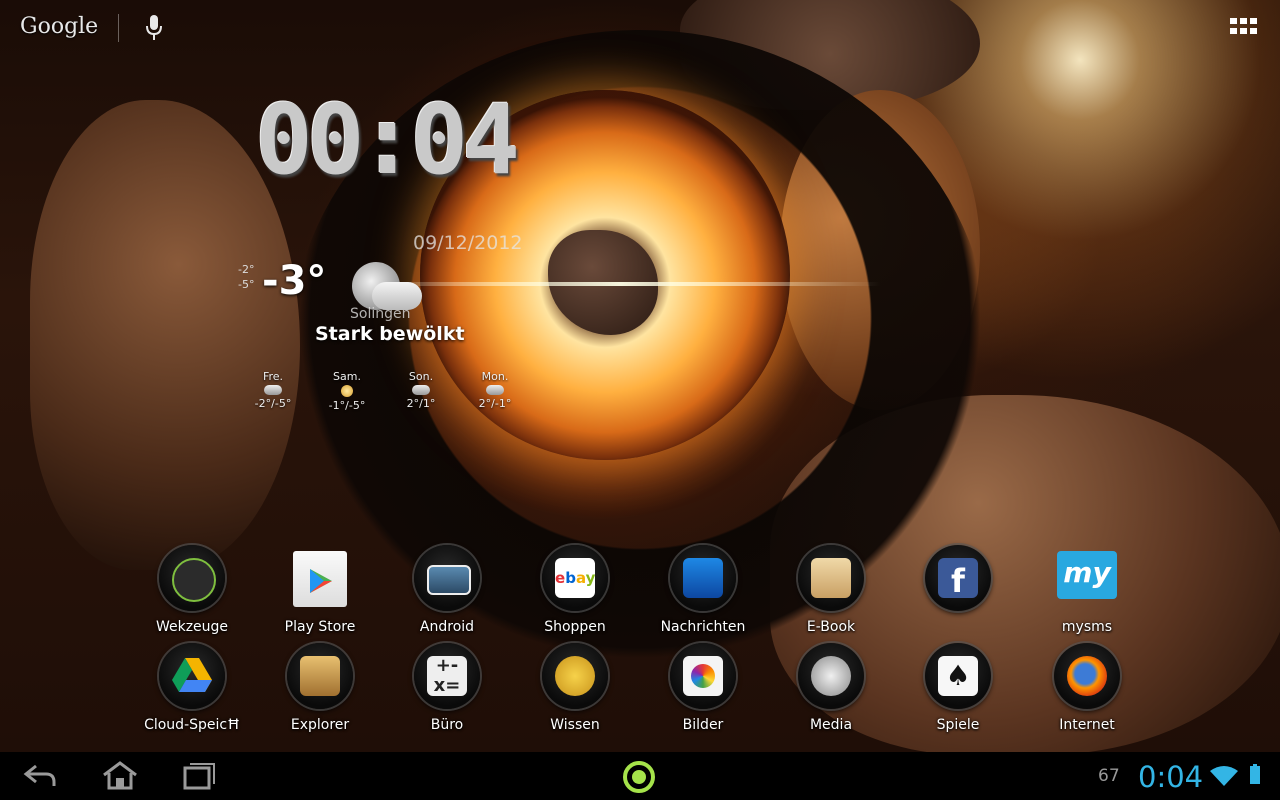 Image resolution: width=1280 pixels, height=800 pixels. I want to click on app-spiele: ♠ Spiele, so click(958, 688).